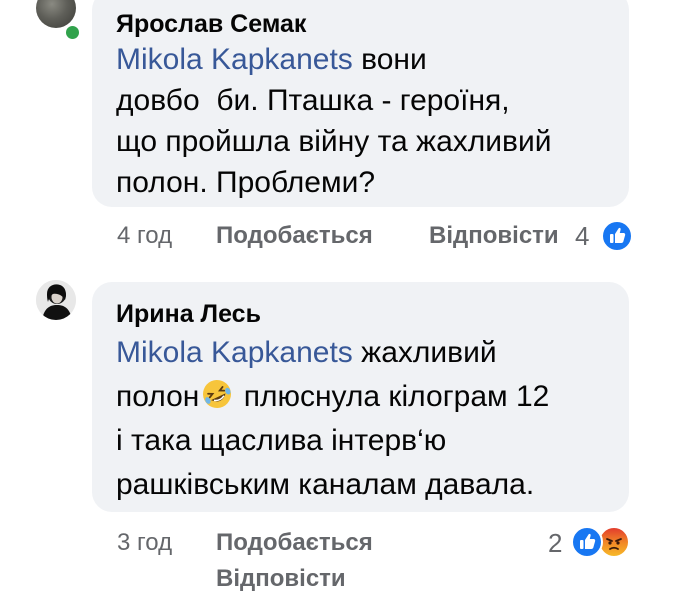  What do you see at coordinates (246, 182) in the screenshot?
I see `comment-text-segment: полон. Проблеми?` at bounding box center [246, 182].